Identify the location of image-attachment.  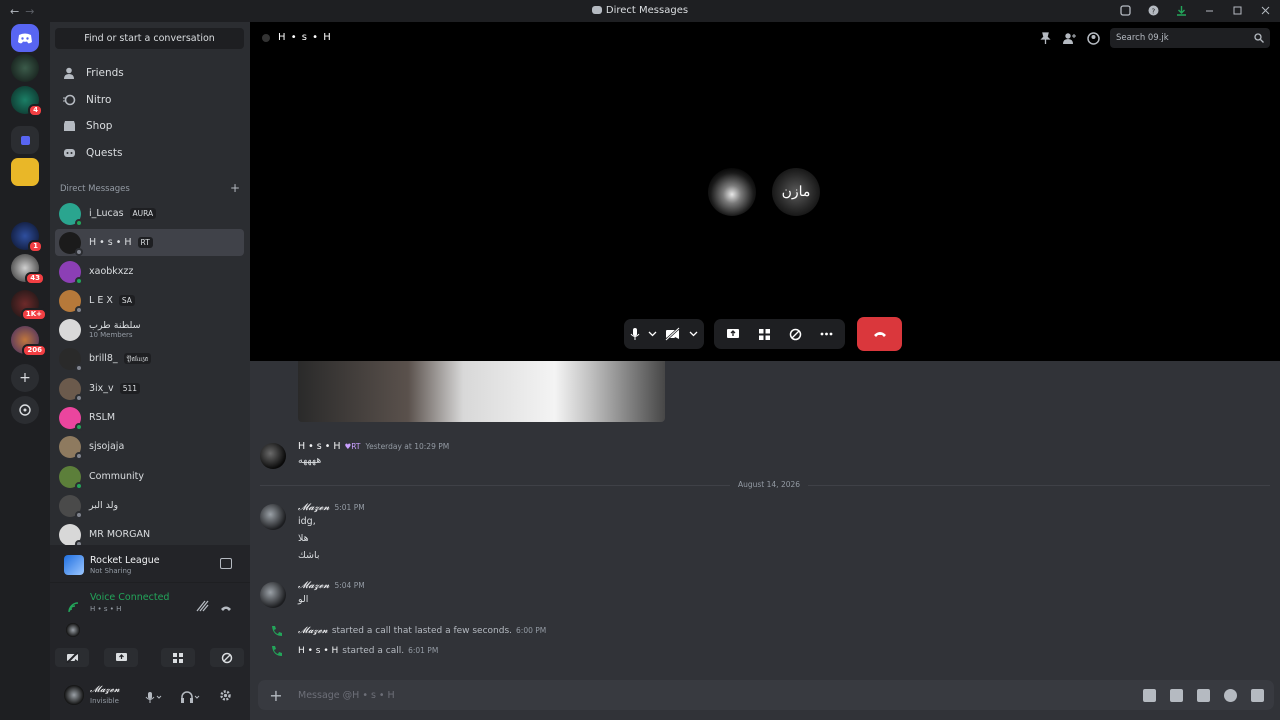
(481, 391).